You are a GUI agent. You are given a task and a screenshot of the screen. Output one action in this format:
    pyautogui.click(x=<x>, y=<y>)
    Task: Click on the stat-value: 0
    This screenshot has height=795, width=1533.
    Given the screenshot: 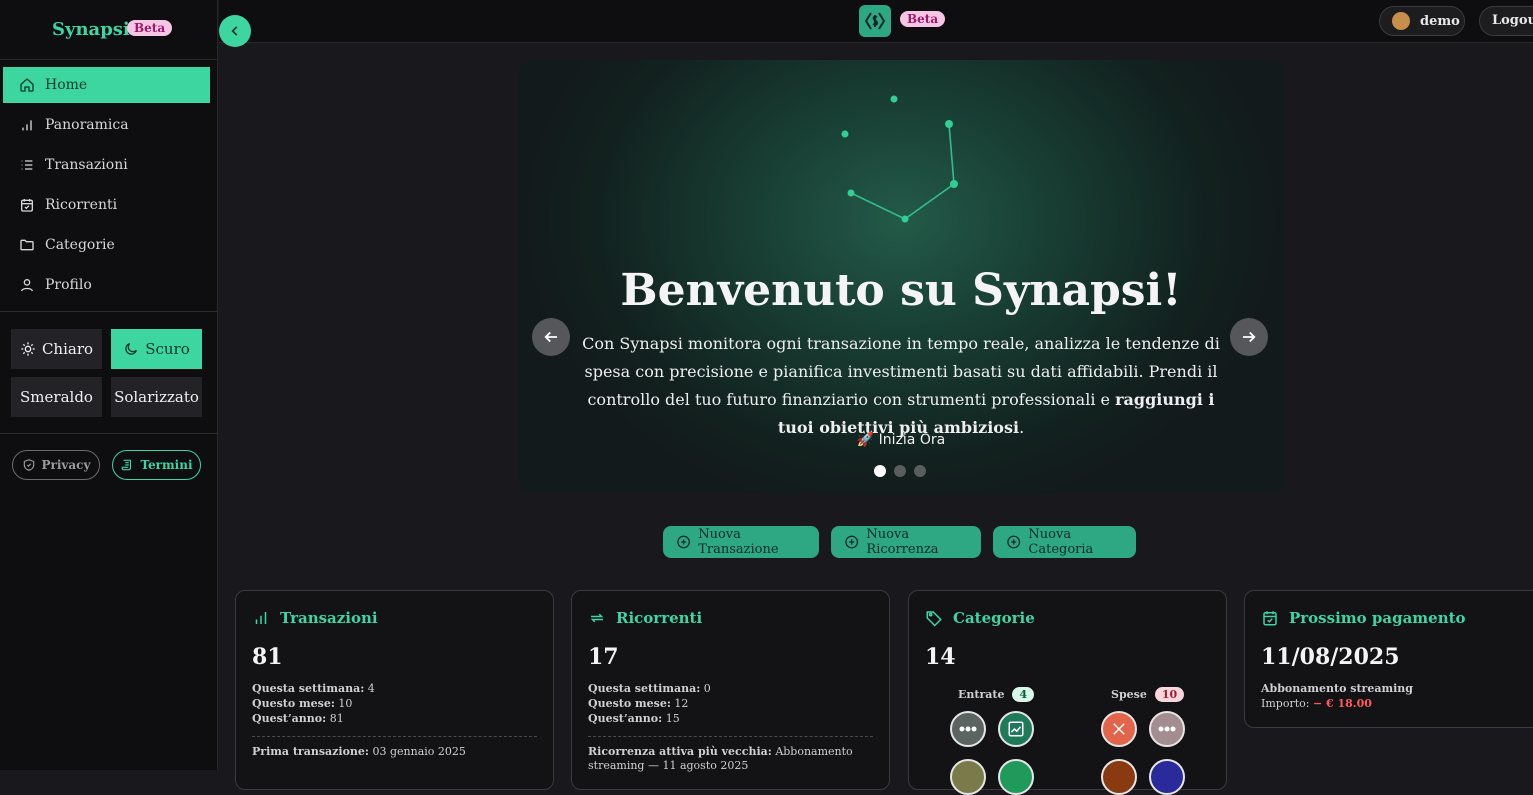 What is the action you would take?
    pyautogui.click(x=707, y=688)
    